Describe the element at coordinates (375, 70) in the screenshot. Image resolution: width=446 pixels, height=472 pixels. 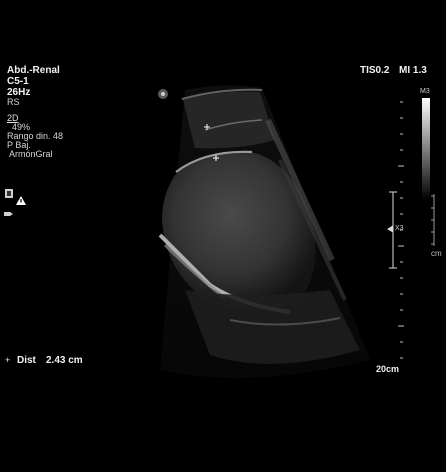
I see `tis-index: TIS0.2` at that location.